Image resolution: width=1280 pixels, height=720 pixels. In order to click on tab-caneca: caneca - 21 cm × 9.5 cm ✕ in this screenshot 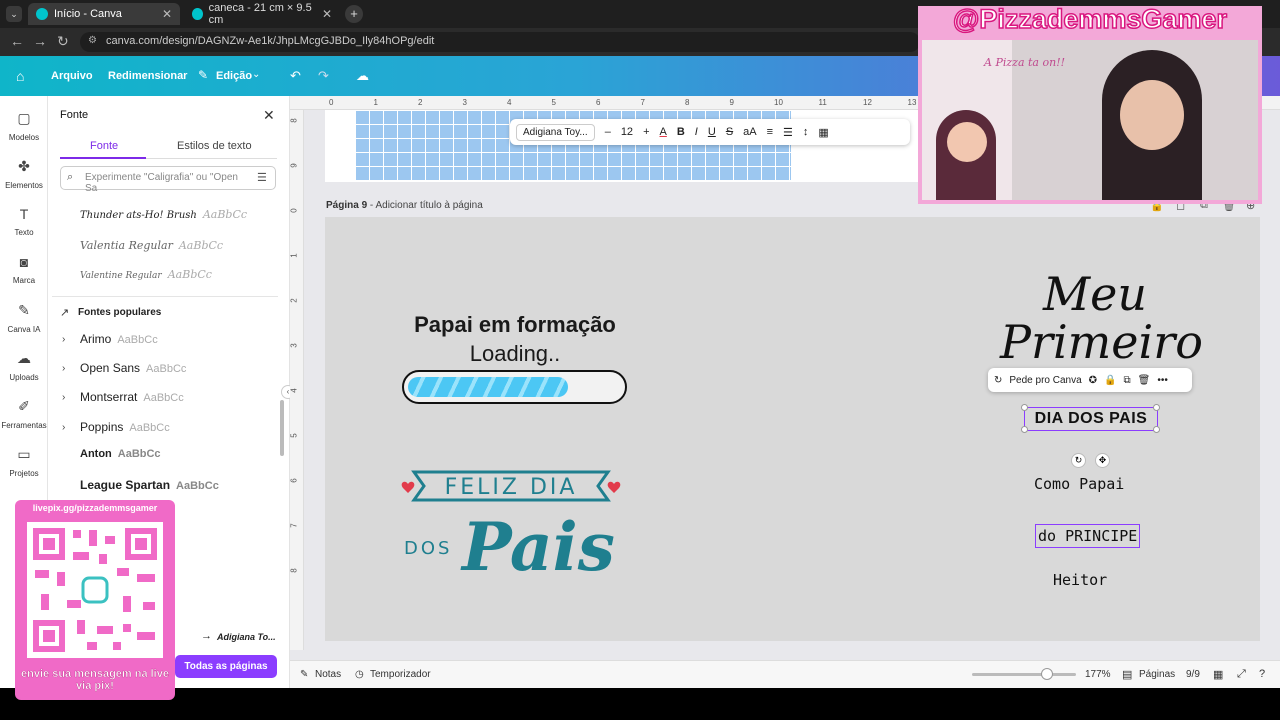, I will do `click(262, 14)`.